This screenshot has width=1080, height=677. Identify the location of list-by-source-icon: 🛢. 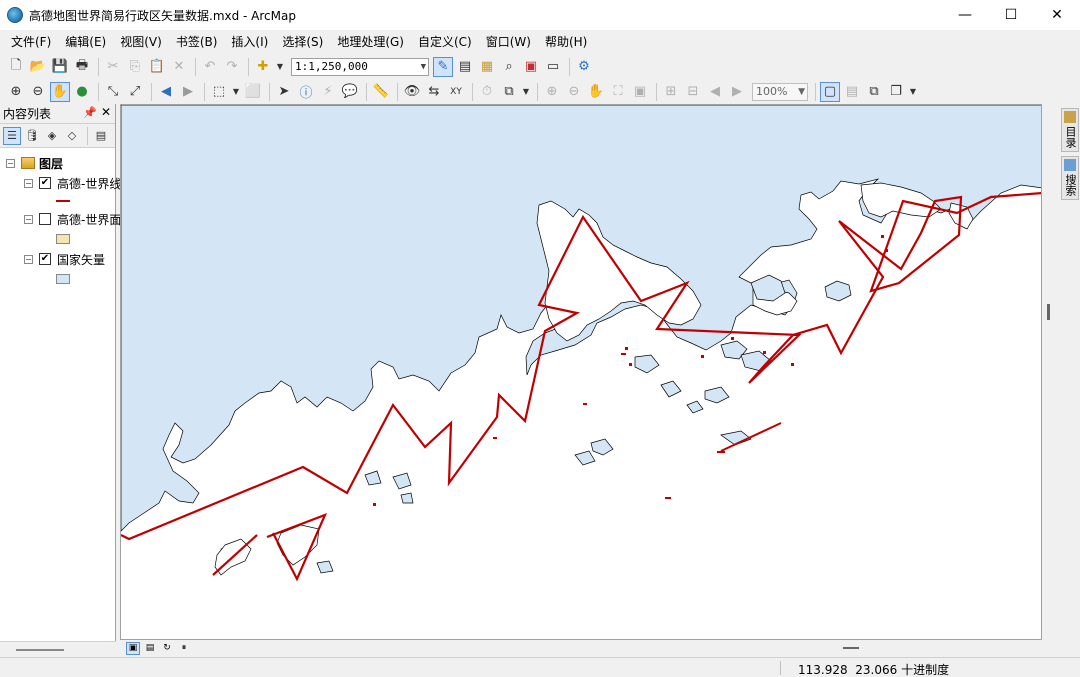
(32, 136).